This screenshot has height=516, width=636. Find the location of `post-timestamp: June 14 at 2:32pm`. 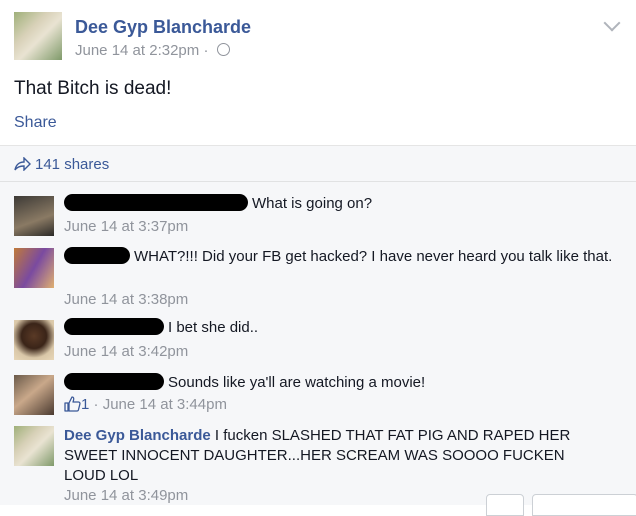

post-timestamp: June 14 at 2:32pm is located at coordinates (137, 50).